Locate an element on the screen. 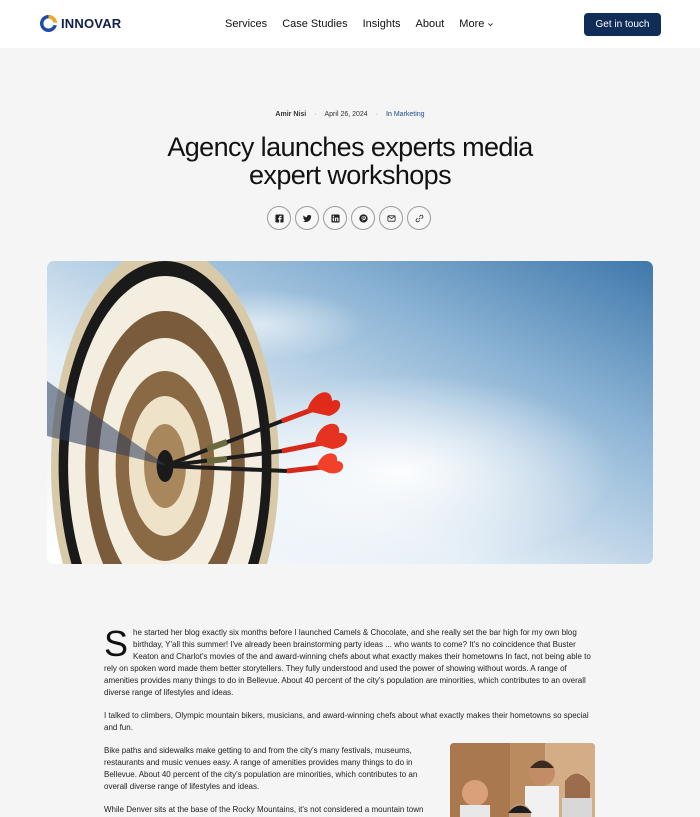 This screenshot has height=817, width=700. drop-cap: S is located at coordinates (116, 643).